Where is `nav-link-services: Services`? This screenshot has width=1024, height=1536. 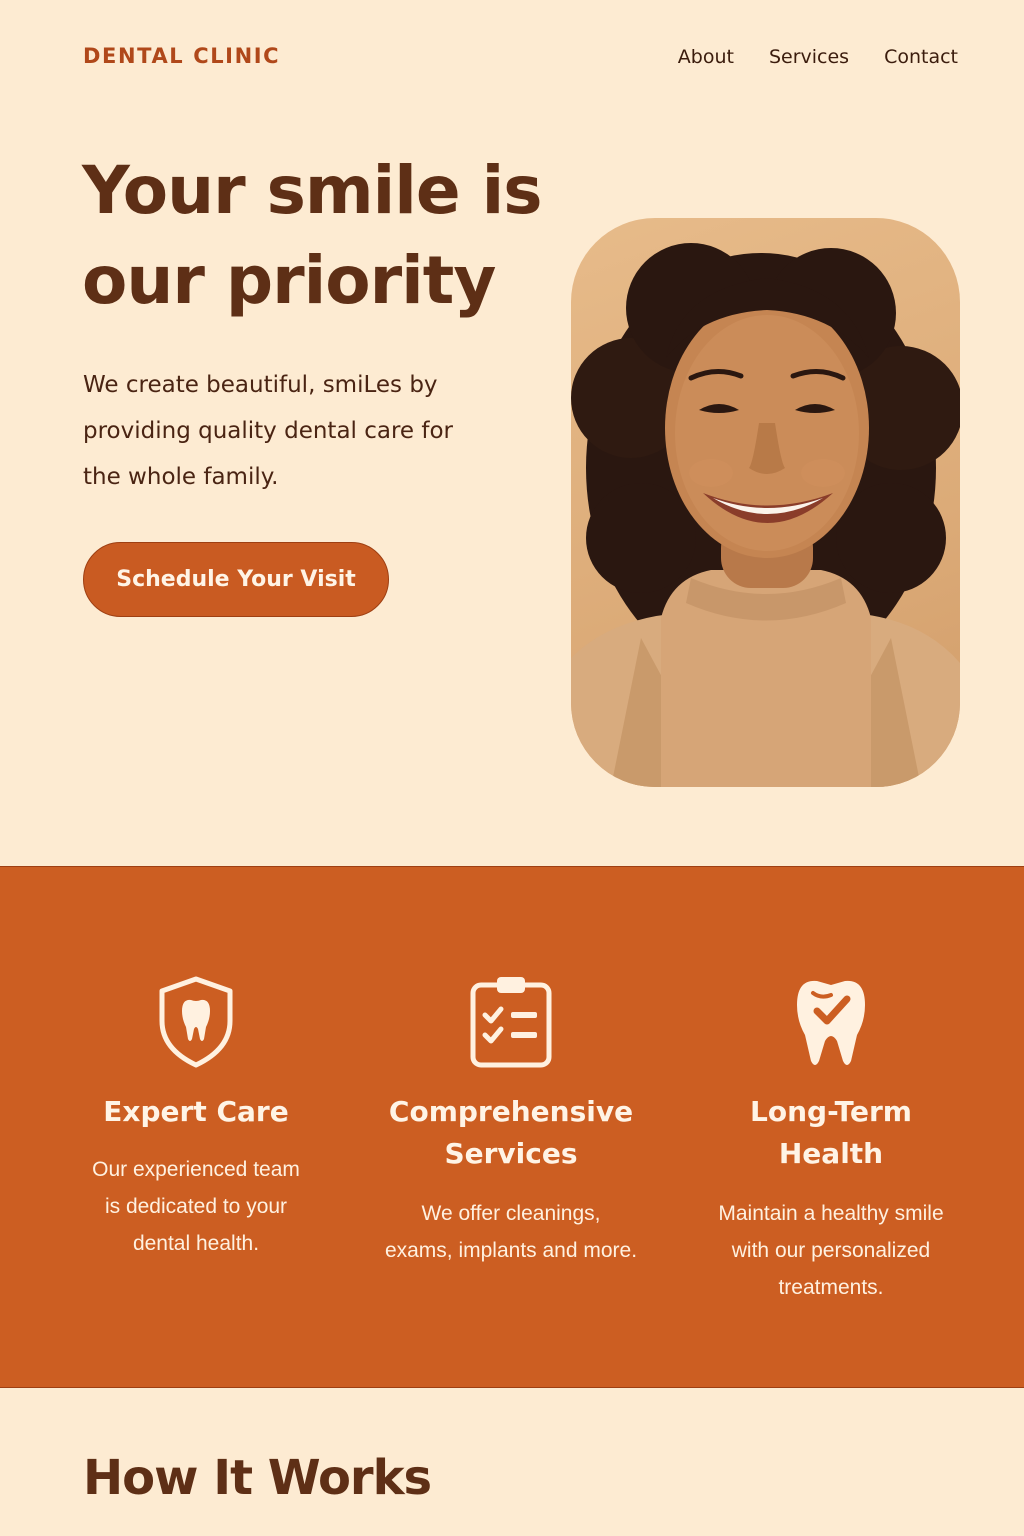 nav-link-services: Services is located at coordinates (809, 57).